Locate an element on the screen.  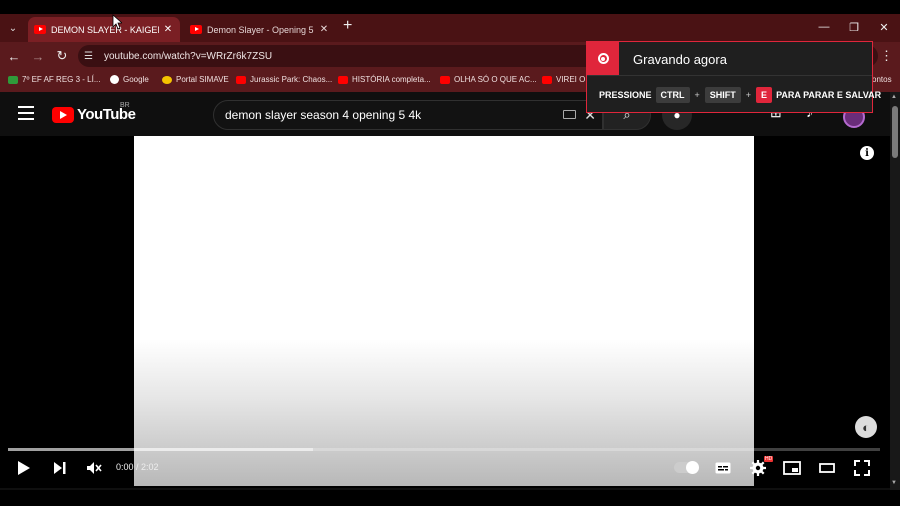
folder-icon is located at coordinates (13, 79).